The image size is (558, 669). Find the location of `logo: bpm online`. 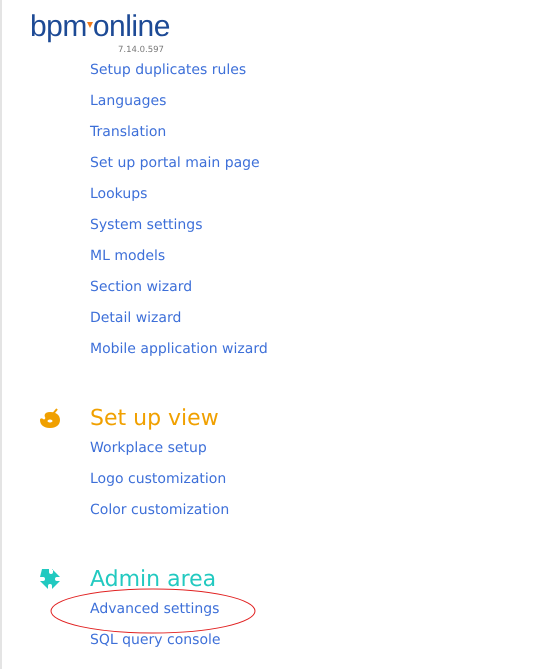

logo: bpm online is located at coordinates (100, 27).